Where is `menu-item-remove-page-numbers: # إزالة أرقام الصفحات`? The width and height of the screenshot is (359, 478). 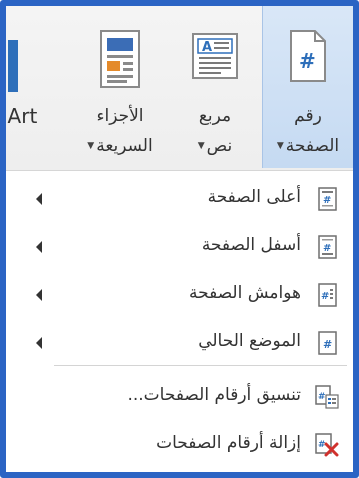 menu-item-remove-page-numbers: # إزالة أرقام الصفحات is located at coordinates (179, 445).